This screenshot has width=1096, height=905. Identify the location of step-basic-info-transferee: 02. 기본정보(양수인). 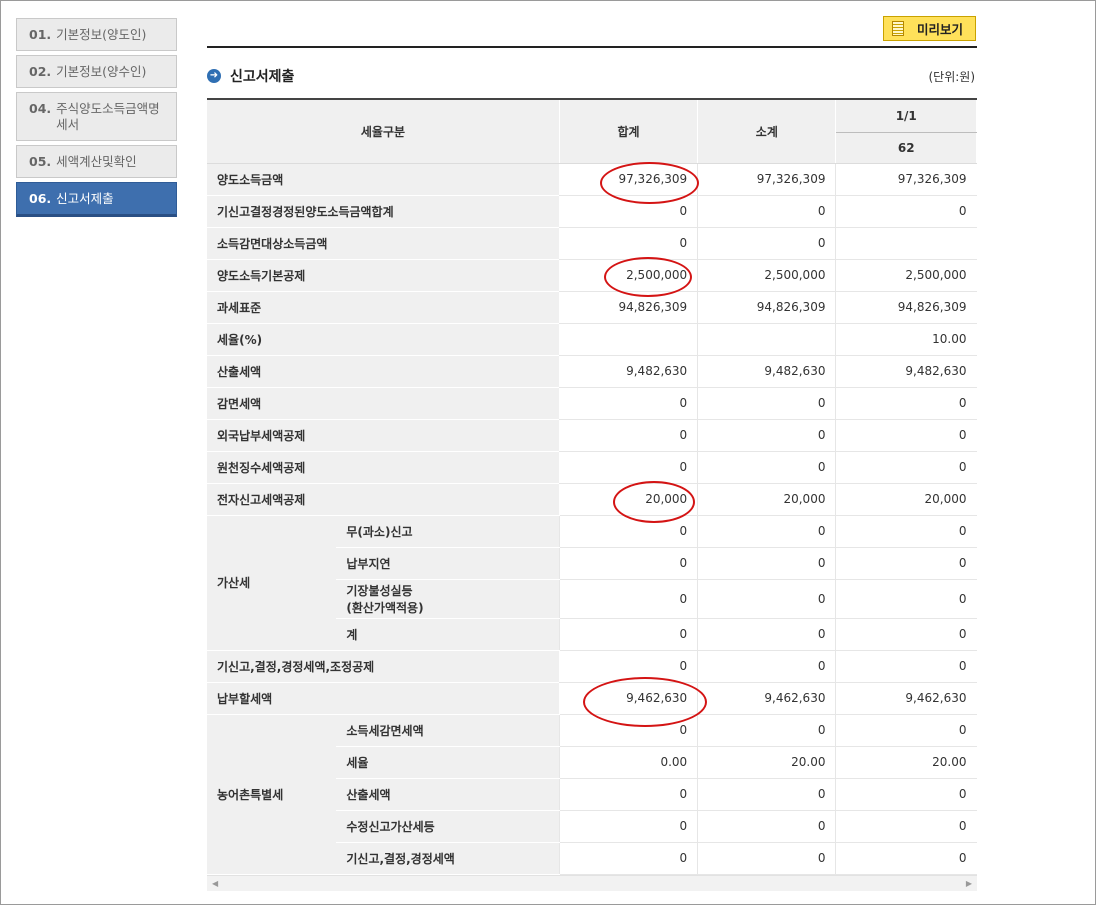
(96, 71).